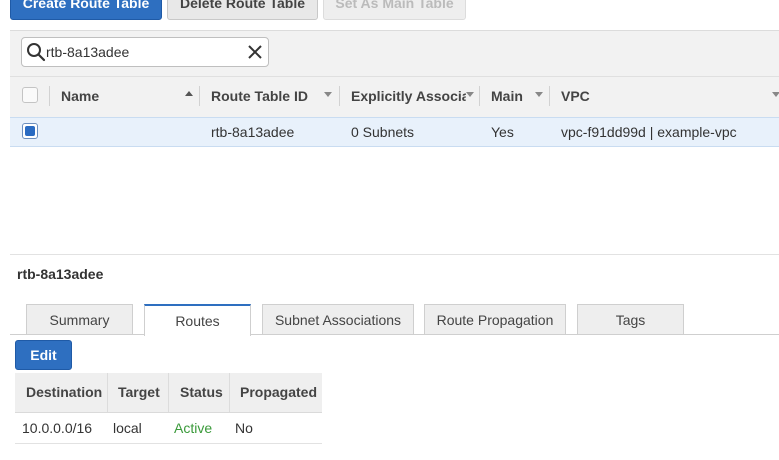 The width and height of the screenshot is (779, 460). I want to click on cell-main: Yes, so click(502, 132).